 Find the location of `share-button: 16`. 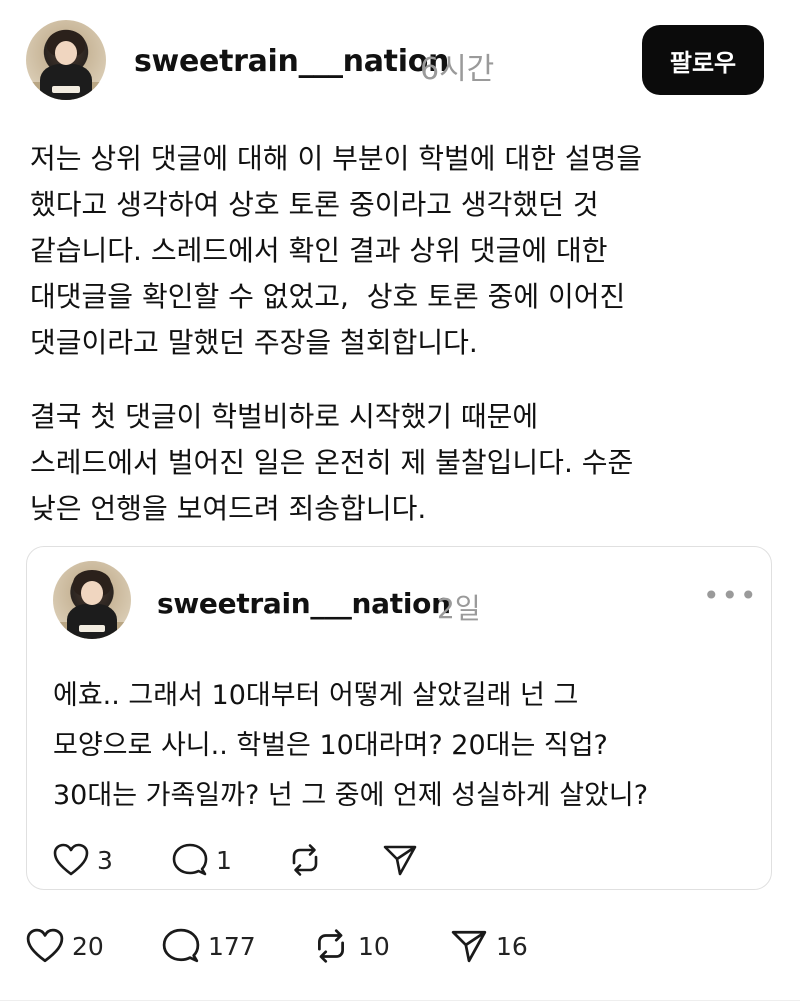

share-button: 16 is located at coordinates (489, 946).